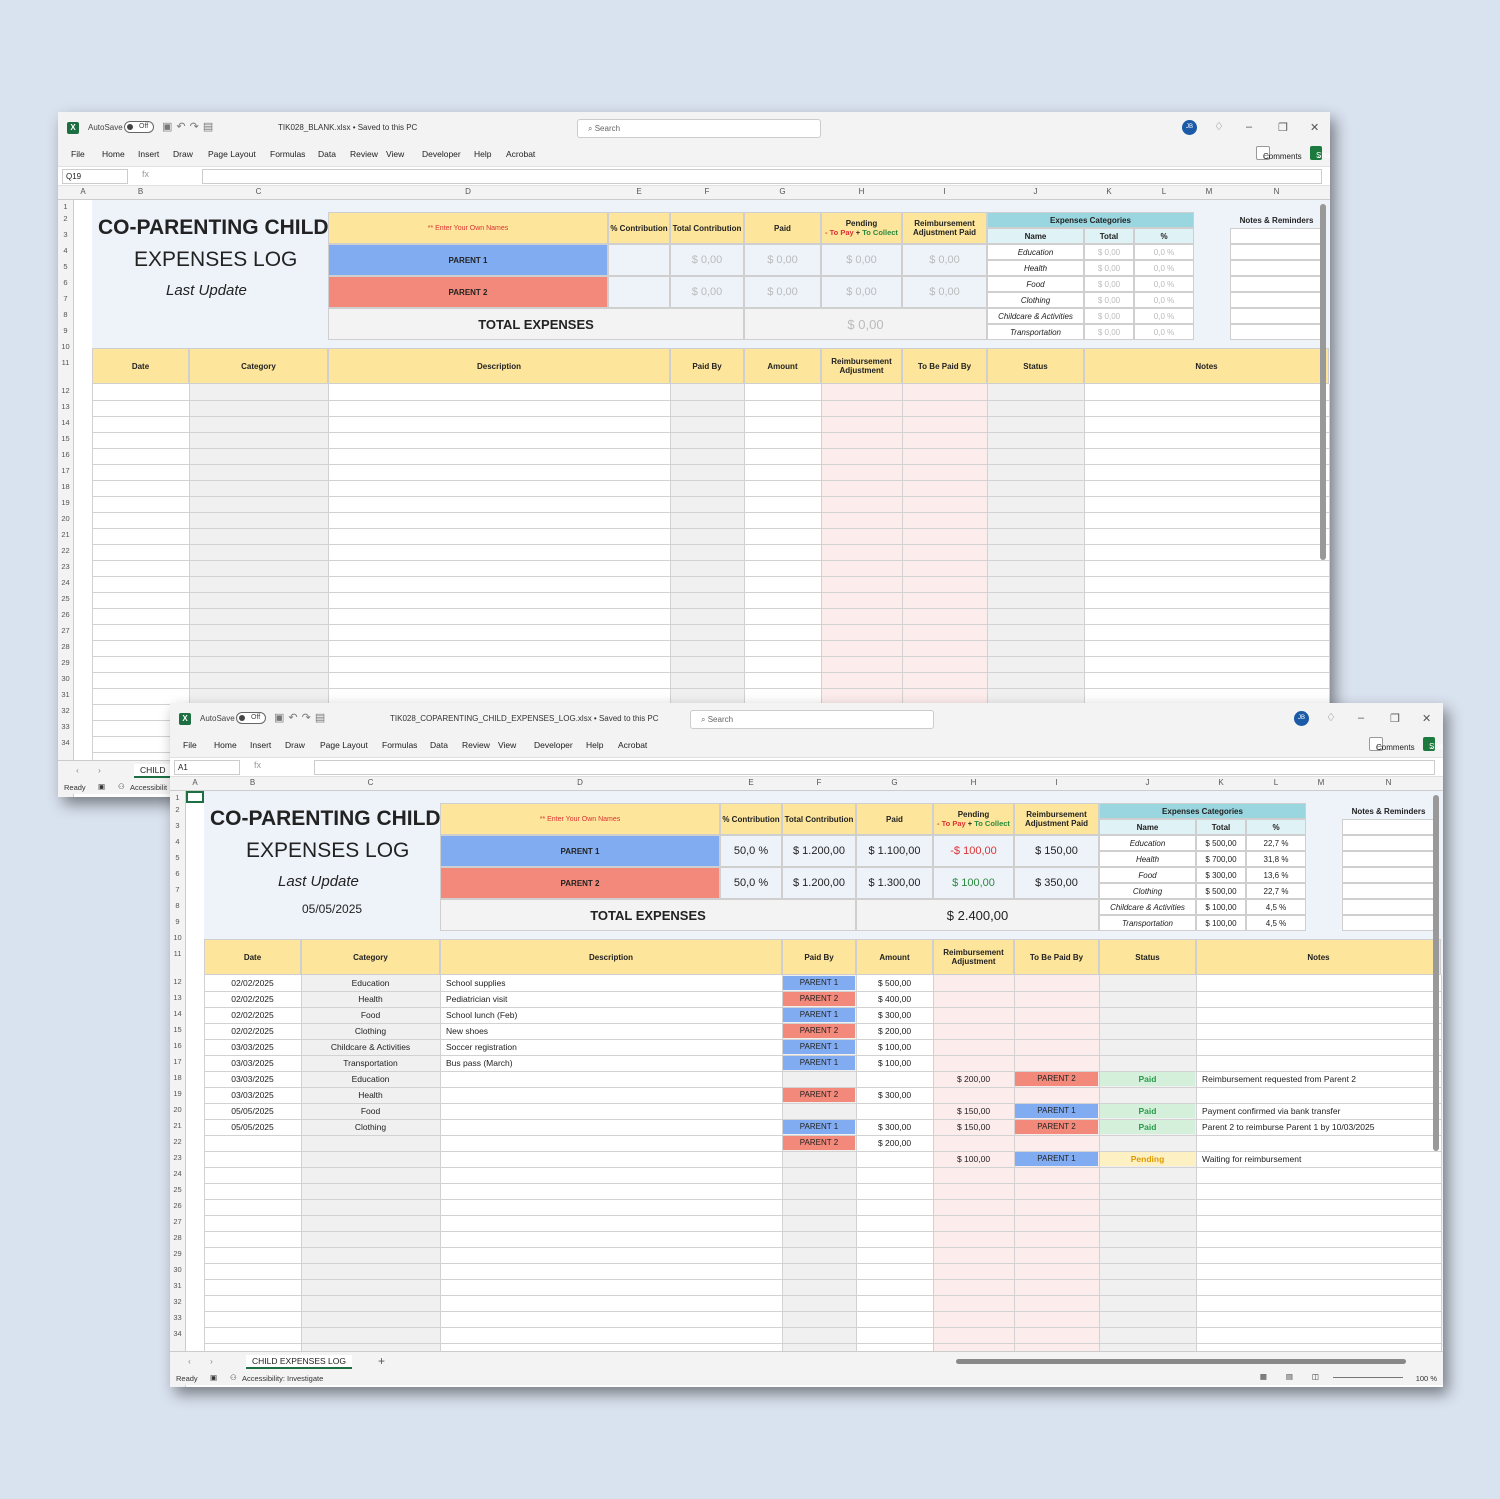 This screenshot has height=1499, width=1500. What do you see at coordinates (1433, 744) in the screenshot?
I see `share-button: Share ⌄` at bounding box center [1433, 744].